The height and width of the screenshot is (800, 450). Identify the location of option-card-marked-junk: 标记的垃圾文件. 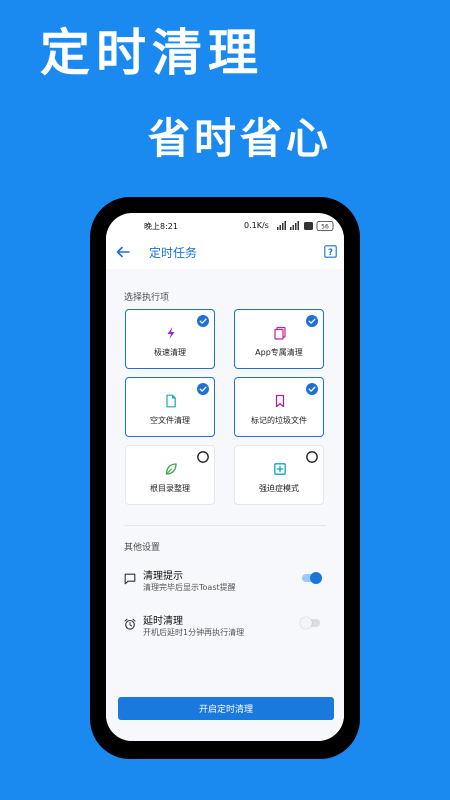
(279, 407).